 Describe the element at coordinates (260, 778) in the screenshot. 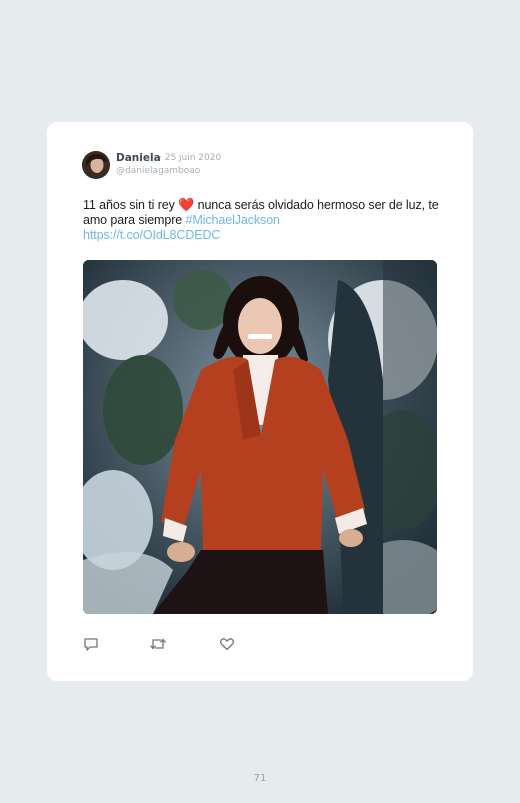

I see `page-number: 71` at that location.